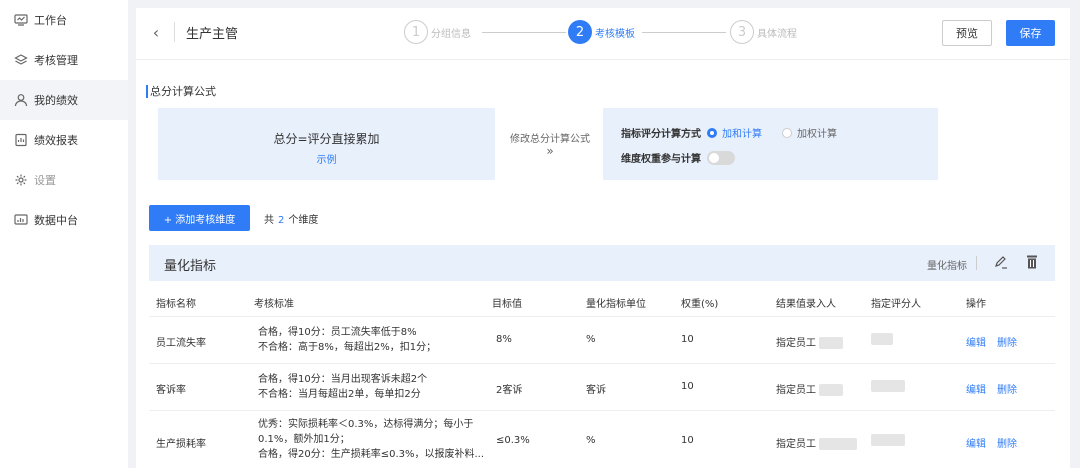 The height and width of the screenshot is (468, 1080). What do you see at coordinates (550, 137) in the screenshot?
I see `modify-formula-link: 修改总分计算公式` at bounding box center [550, 137].